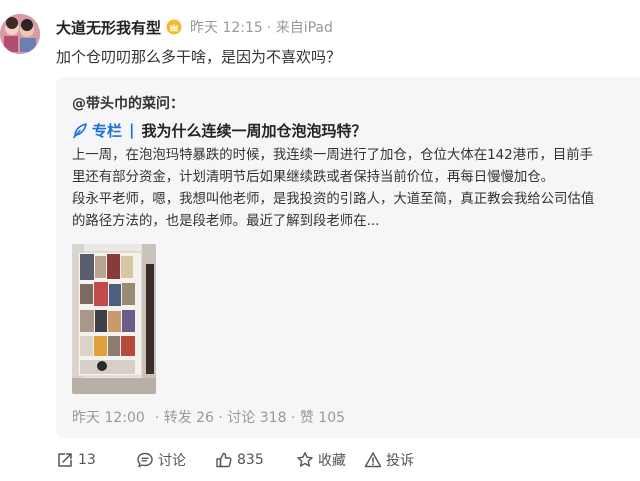 The width and height of the screenshot is (640, 481). I want to click on column-quill-icon, so click(80, 130).